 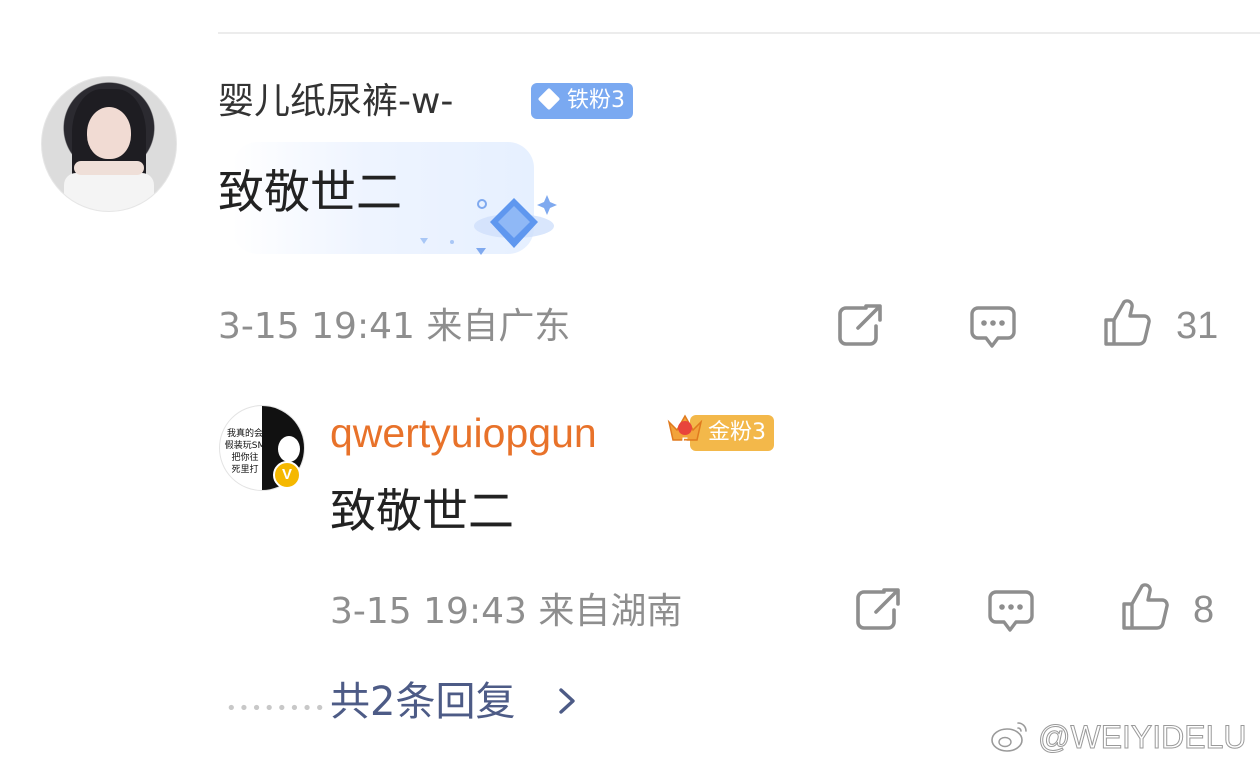 What do you see at coordinates (506, 611) in the screenshot?
I see `reply-comment-meta: 3-15 19:43 来自湖南` at bounding box center [506, 611].